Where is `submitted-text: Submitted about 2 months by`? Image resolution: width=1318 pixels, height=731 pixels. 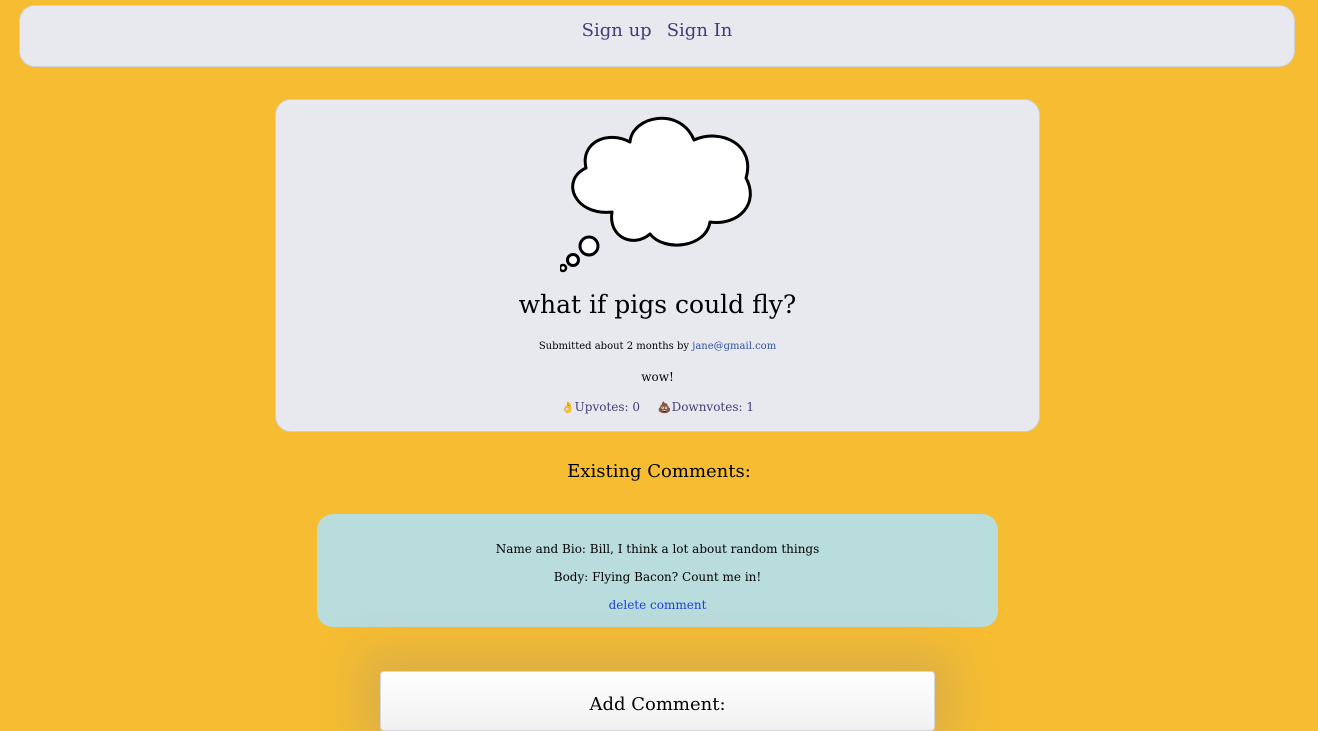
submitted-text: Submitted about 2 months by is located at coordinates (614, 346).